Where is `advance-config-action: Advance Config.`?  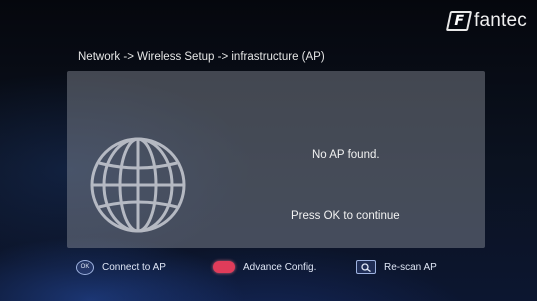 advance-config-action: Advance Config. is located at coordinates (264, 267).